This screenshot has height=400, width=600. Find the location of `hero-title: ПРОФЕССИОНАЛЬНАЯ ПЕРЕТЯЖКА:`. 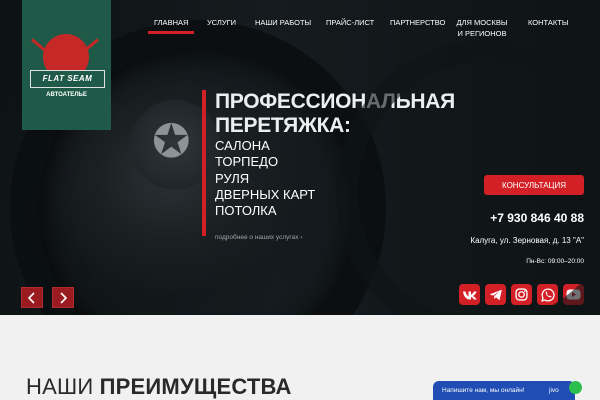

hero-title: ПРОФЕССИОНАЛЬНАЯ ПЕРЕТЯЖКА: is located at coordinates (335, 113).